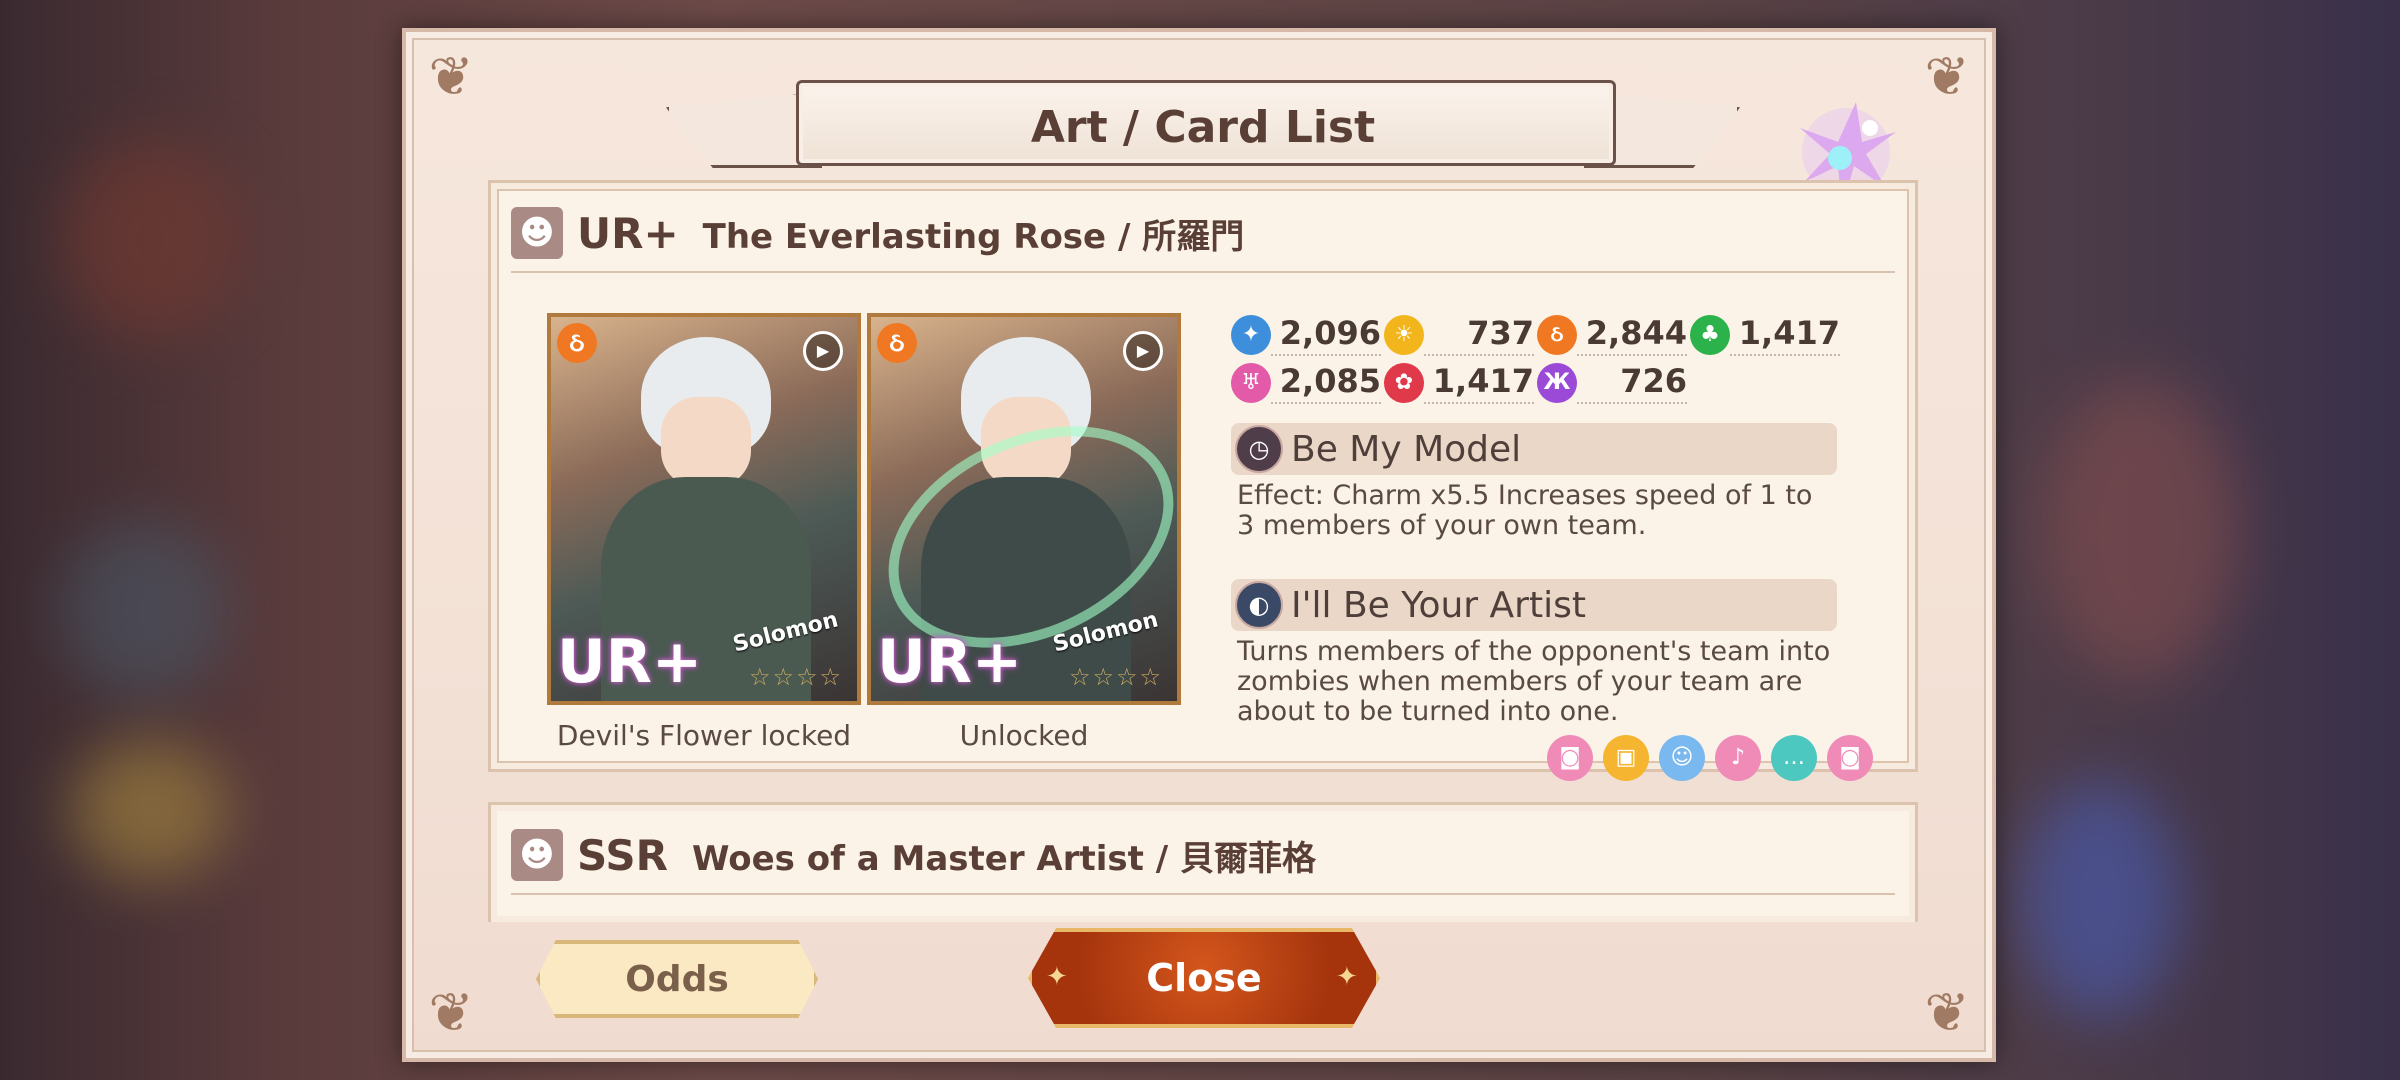 The height and width of the screenshot is (1080, 2400). Describe the element at coordinates (677, 979) in the screenshot. I see `odds-button: Odds` at that location.